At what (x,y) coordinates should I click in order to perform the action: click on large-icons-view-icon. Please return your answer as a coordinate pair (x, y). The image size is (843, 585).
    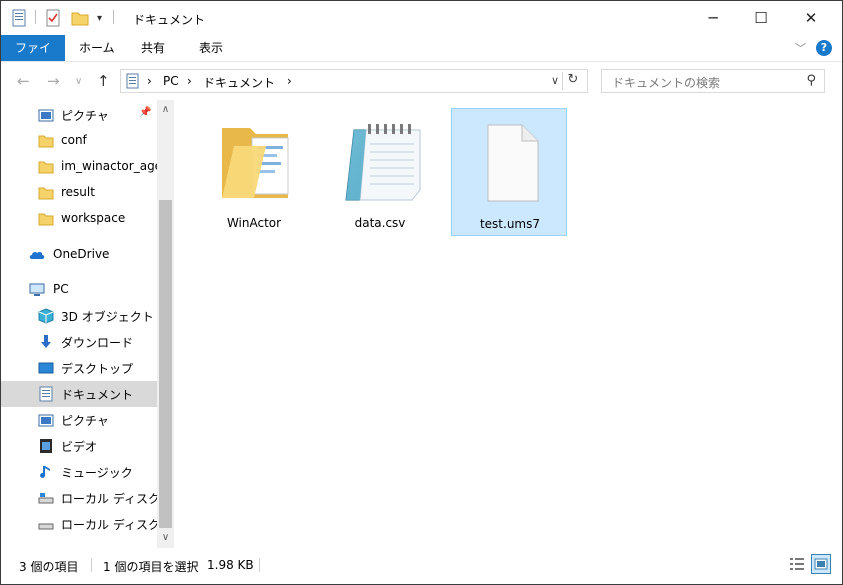
    Looking at the image, I should click on (821, 564).